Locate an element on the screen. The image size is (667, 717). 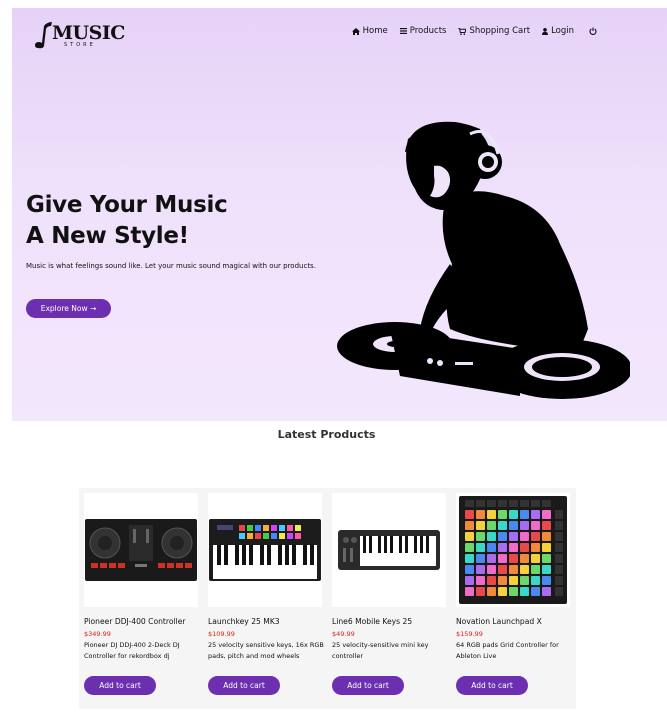
main-nav: Home Products Shopping Cart Login is located at coordinates (474, 31).